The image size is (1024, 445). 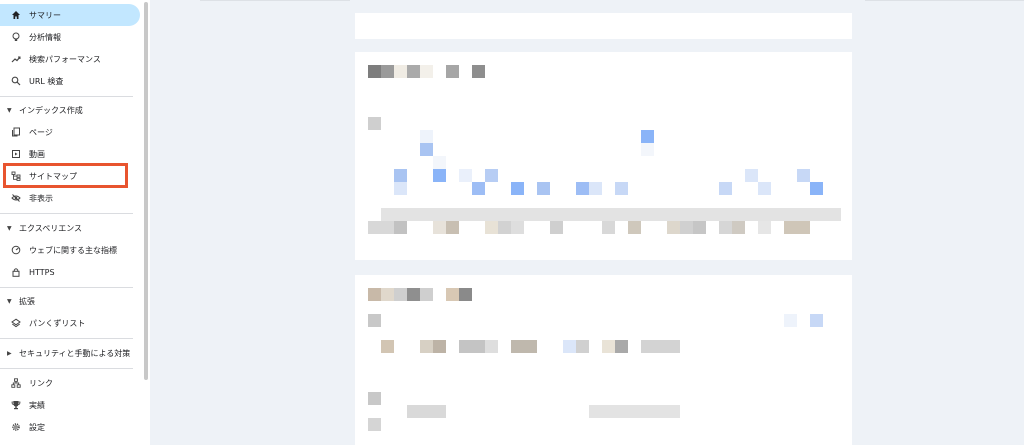 What do you see at coordinates (70, 272) in the screenshot?
I see `sidebar-item-https: HTTPS` at bounding box center [70, 272].